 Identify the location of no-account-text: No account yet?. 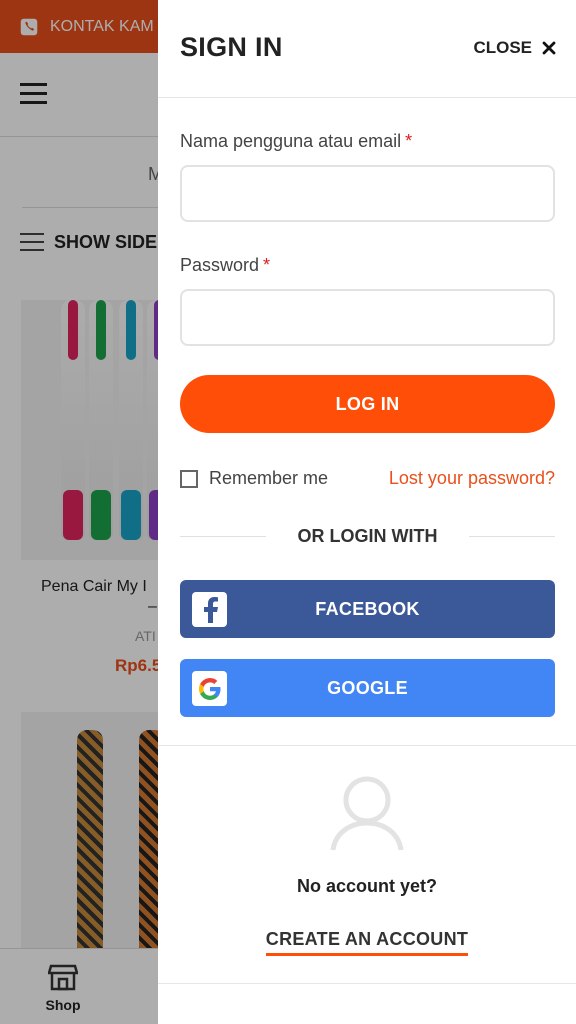
(367, 886).